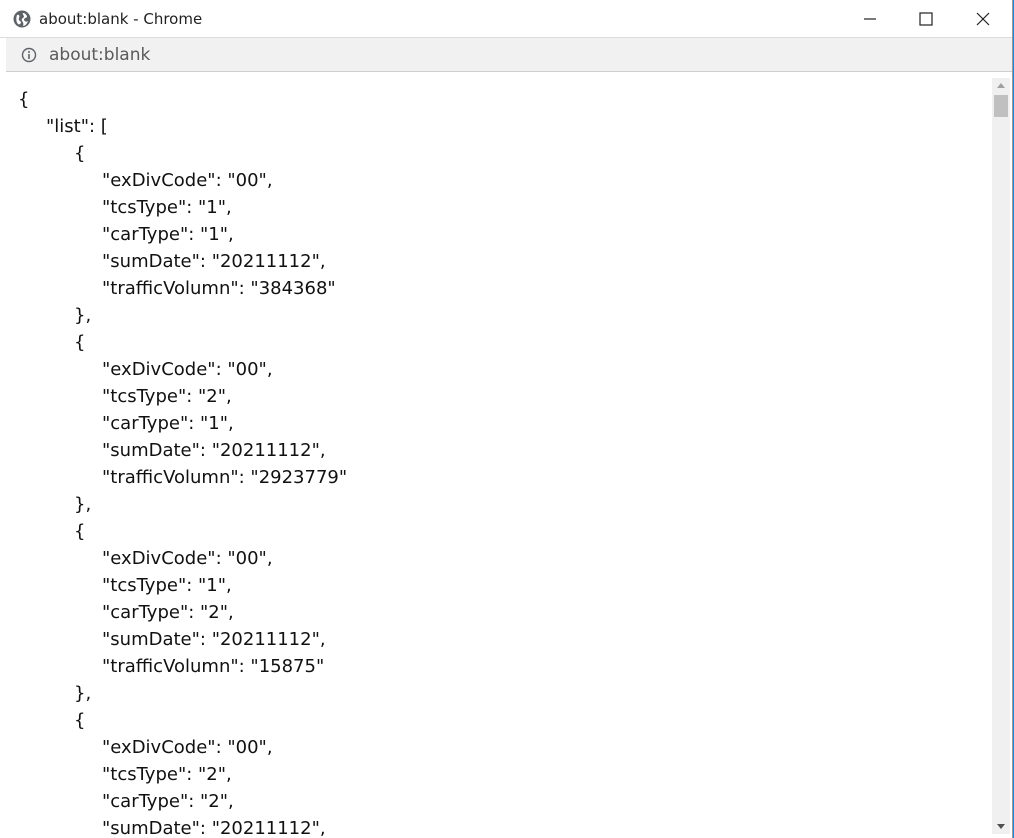 The width and height of the screenshot is (1014, 838). I want to click on title-bar: about:blank - Chrome, so click(506, 19).